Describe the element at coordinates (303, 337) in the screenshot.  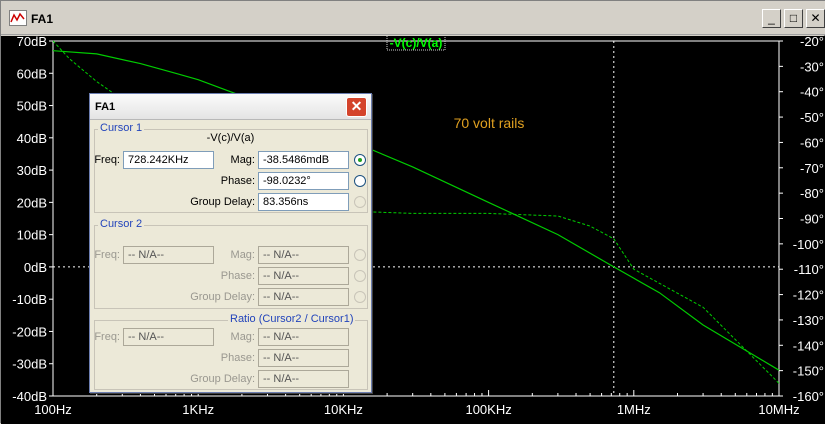
I see `ratio-mag-field: -- N/A--` at that location.